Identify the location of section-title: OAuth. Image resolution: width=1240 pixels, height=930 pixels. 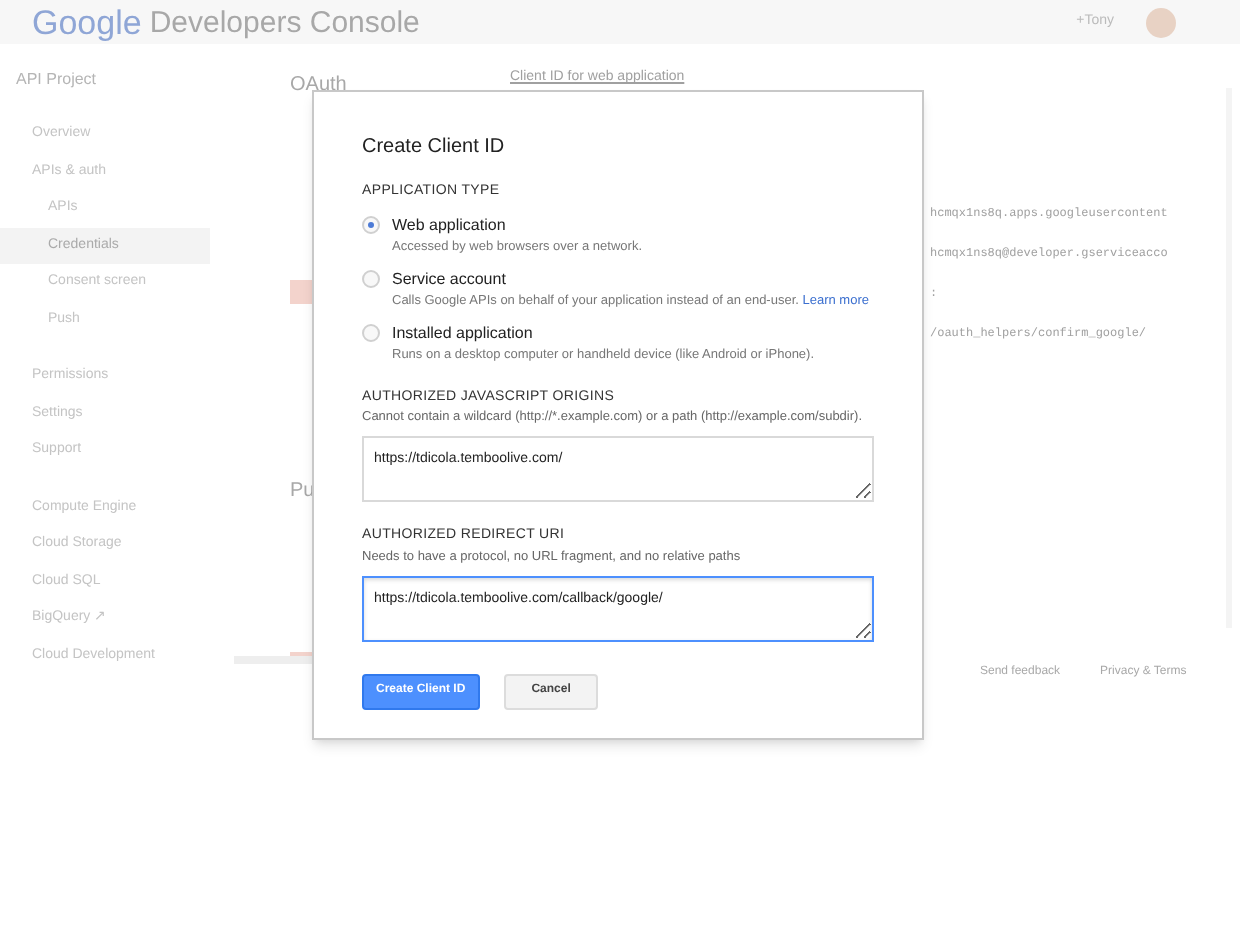
(318, 86).